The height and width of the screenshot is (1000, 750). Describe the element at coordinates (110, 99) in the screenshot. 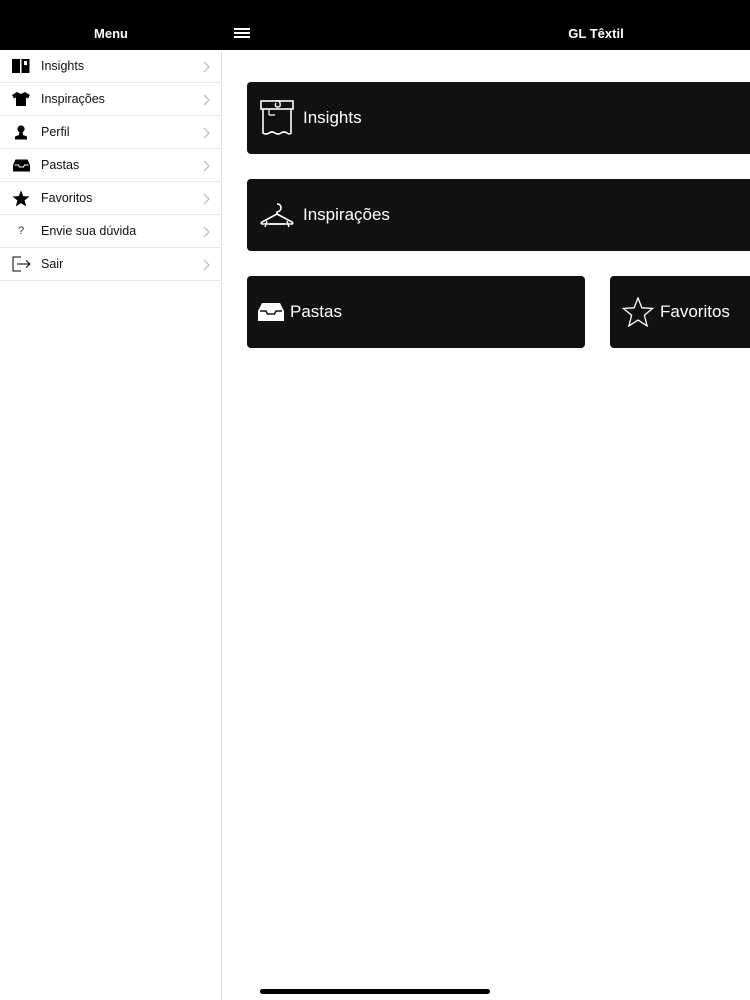

I see `sidebar-item-inspiracoes: Inspirações` at that location.